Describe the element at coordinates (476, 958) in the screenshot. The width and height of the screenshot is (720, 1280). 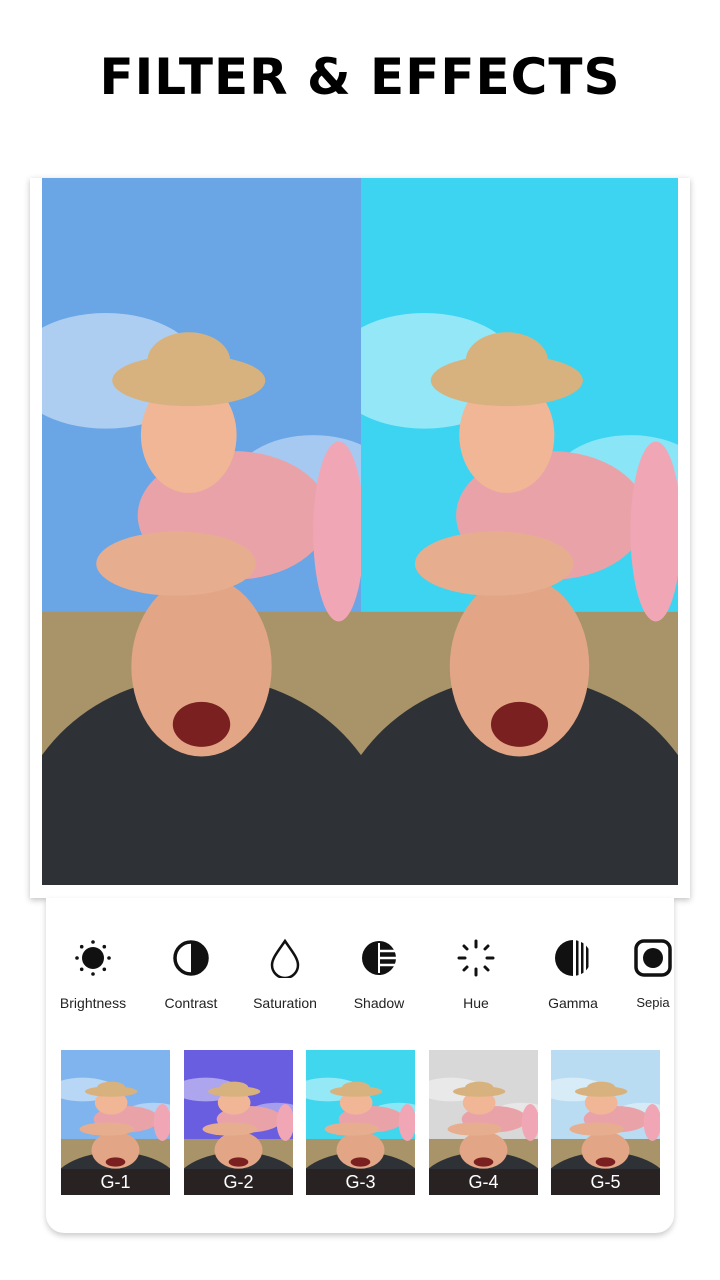
I see `hue-icon` at that location.